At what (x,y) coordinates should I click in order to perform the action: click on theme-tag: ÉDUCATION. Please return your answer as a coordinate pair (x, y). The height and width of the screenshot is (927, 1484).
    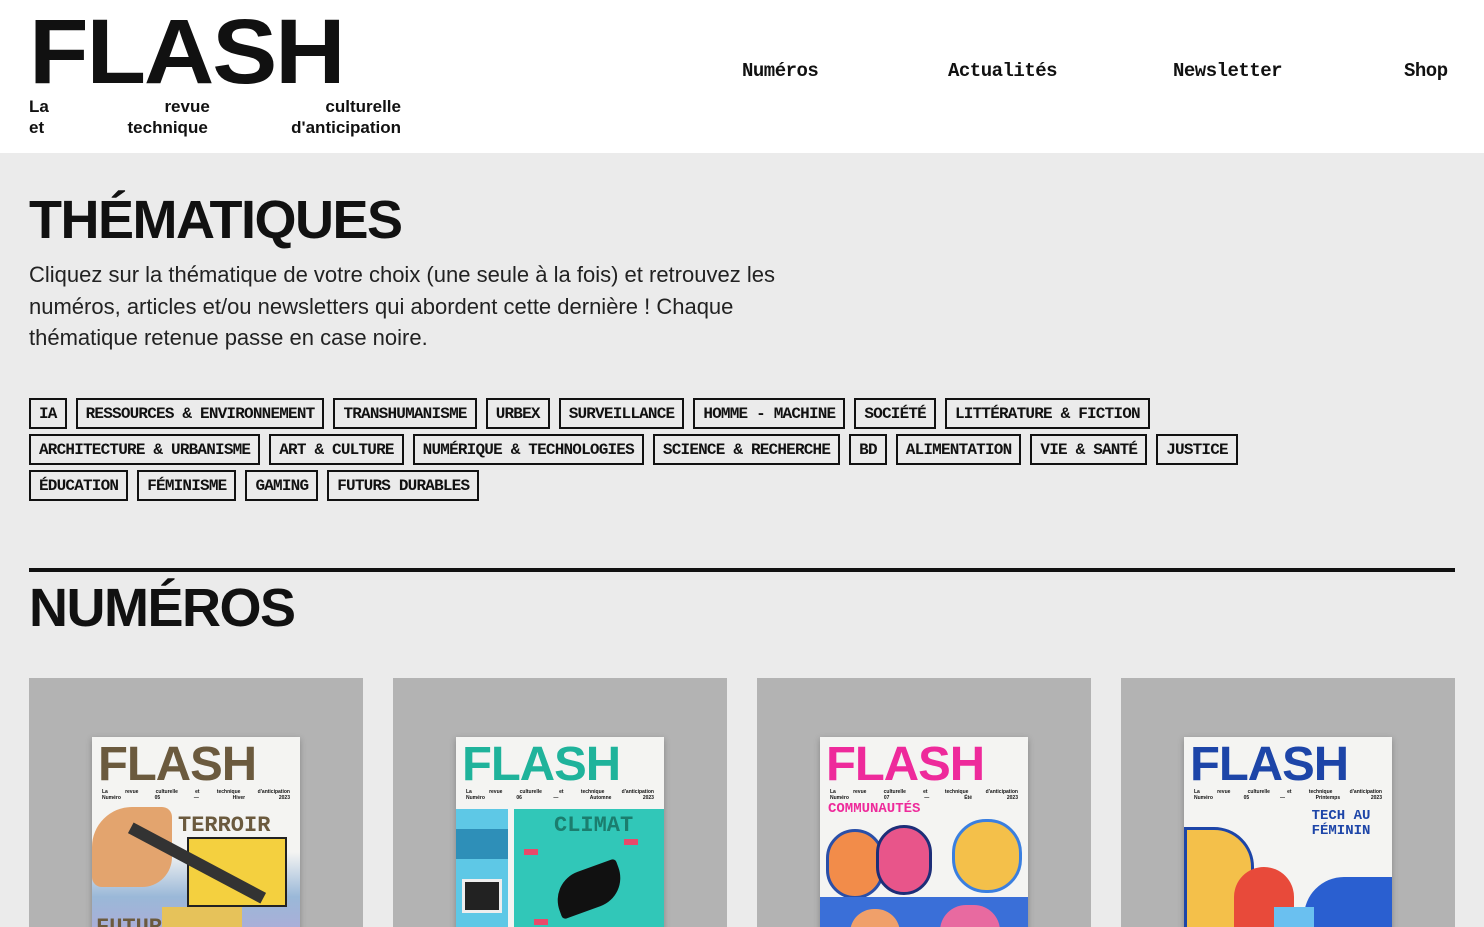
    Looking at the image, I should click on (79, 485).